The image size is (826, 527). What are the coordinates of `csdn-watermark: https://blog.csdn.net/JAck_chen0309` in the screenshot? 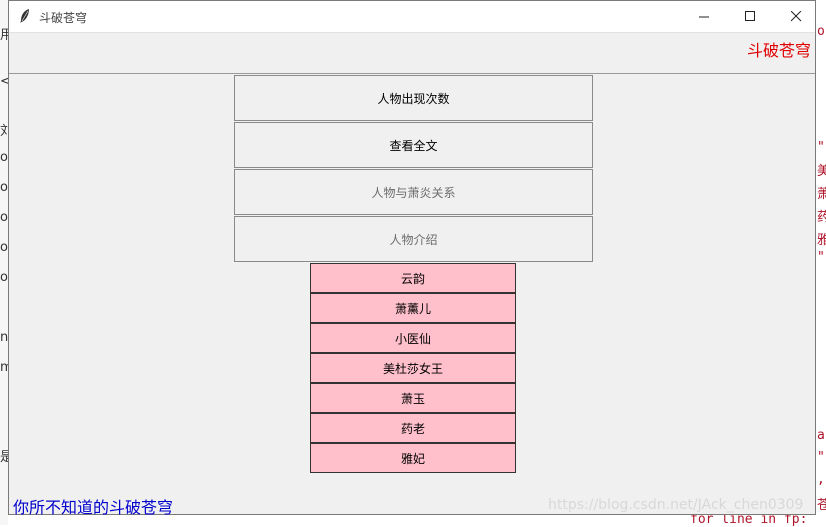 It's located at (676, 505).